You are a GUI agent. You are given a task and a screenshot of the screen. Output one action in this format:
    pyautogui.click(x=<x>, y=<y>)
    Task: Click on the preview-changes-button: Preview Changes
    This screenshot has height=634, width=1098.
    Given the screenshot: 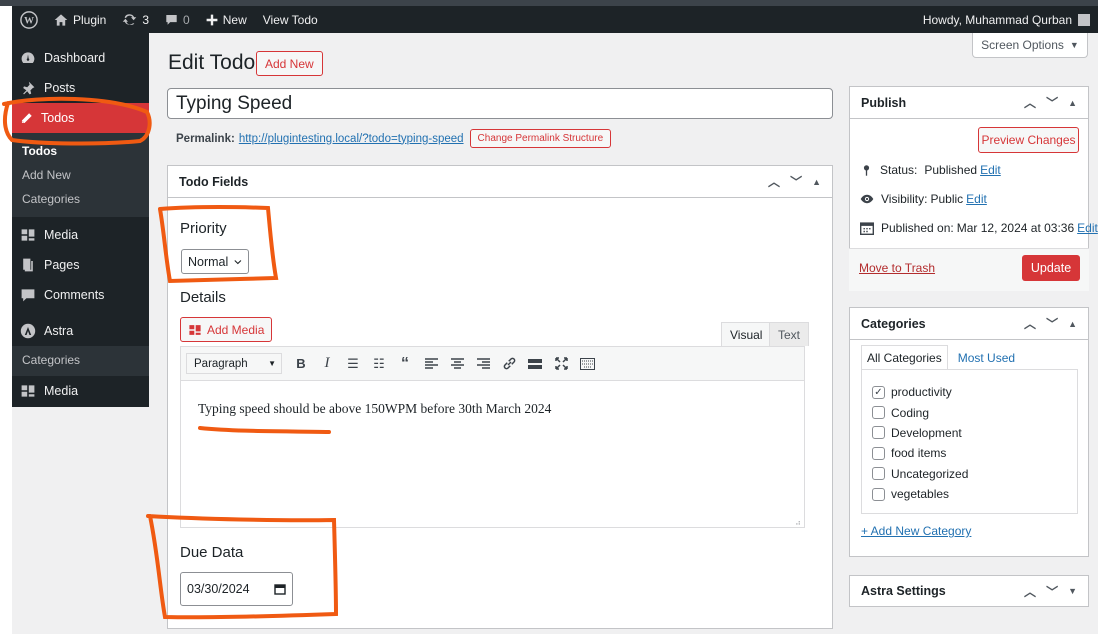 What is the action you would take?
    pyautogui.click(x=1028, y=140)
    